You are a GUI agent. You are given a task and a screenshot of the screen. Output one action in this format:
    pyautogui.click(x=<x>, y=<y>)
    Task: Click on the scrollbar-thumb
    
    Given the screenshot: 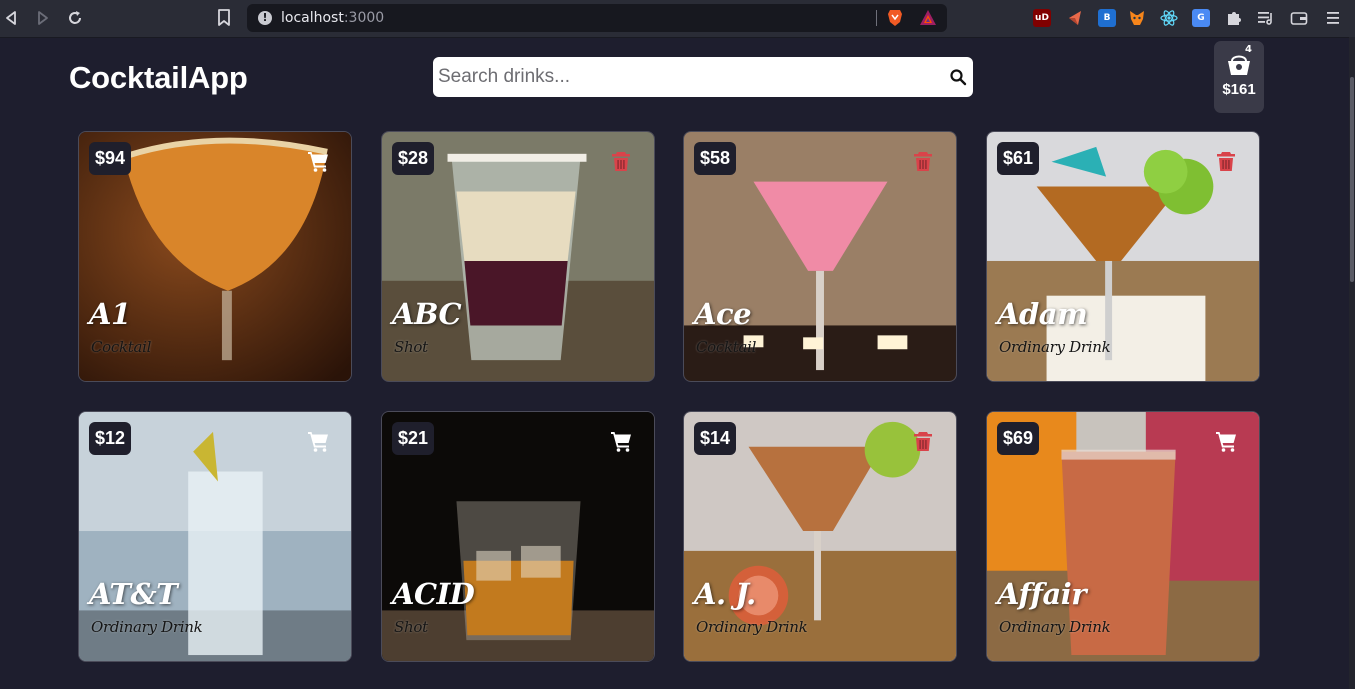 What is the action you would take?
    pyautogui.click(x=1352, y=179)
    